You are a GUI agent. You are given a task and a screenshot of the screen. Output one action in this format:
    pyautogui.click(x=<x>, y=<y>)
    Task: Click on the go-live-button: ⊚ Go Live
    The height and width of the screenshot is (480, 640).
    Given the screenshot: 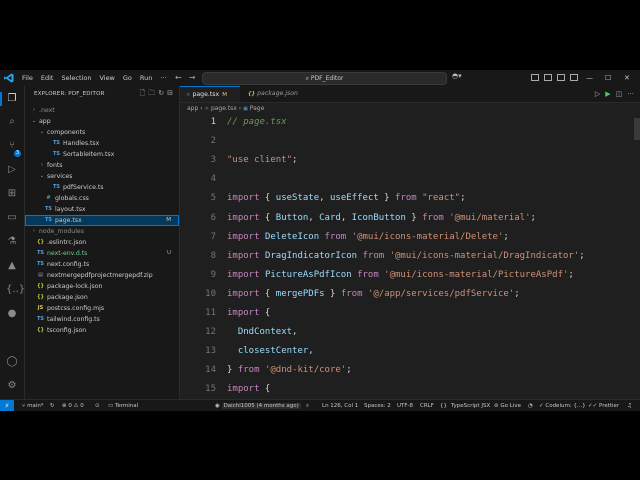 What is the action you would take?
    pyautogui.click(x=507, y=405)
    